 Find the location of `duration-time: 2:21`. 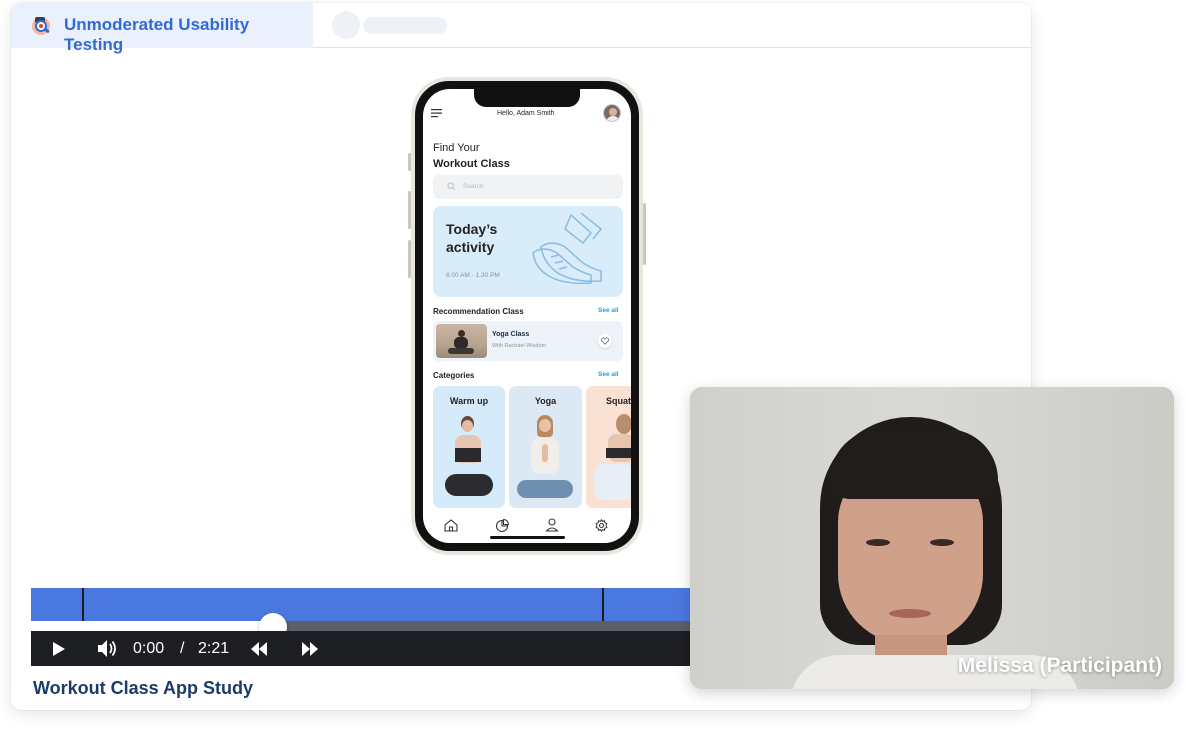

duration-time: 2:21 is located at coordinates (214, 648).